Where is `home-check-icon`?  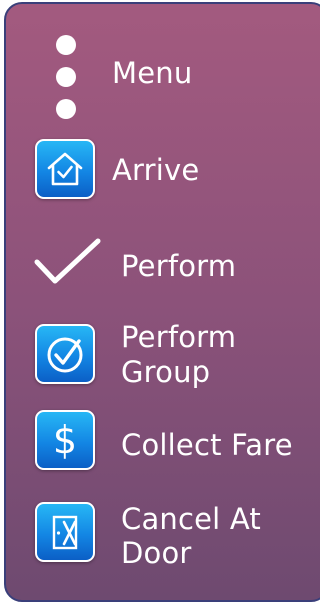
home-check-icon is located at coordinates (65, 169).